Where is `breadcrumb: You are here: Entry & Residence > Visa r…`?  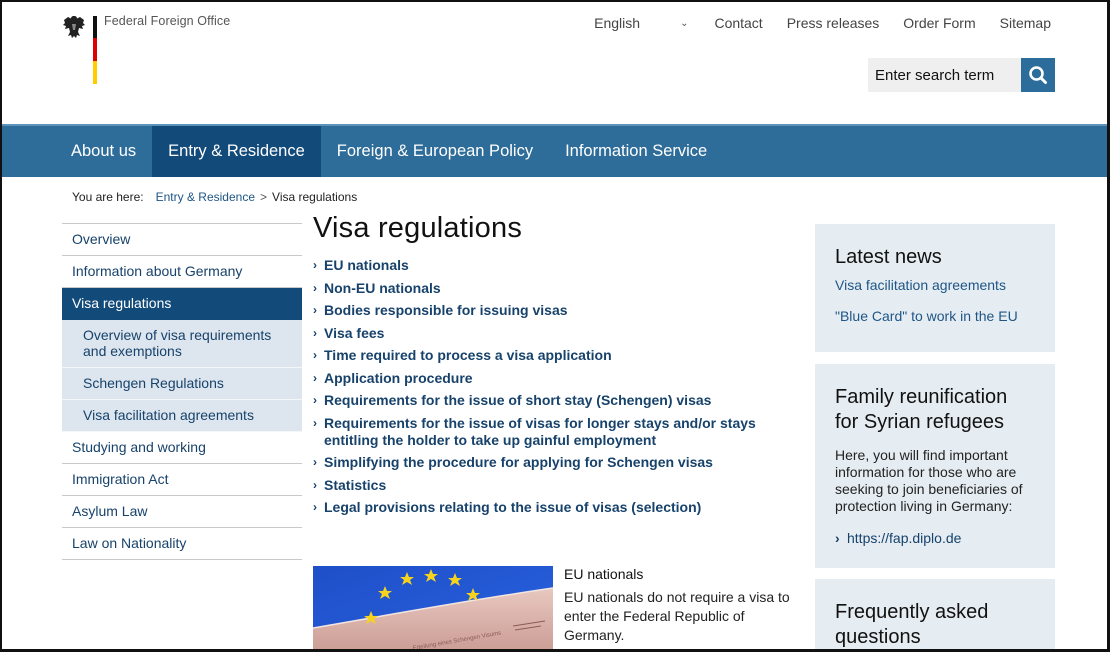
breadcrumb: You are here: Entry & Residence > Visa r… is located at coordinates (214, 197).